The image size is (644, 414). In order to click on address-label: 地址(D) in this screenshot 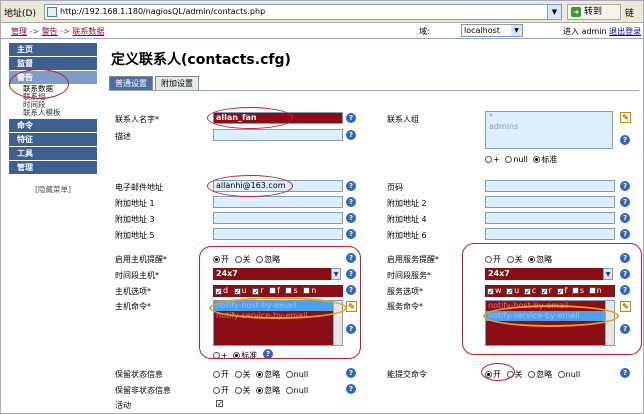, I will do `click(20, 14)`.